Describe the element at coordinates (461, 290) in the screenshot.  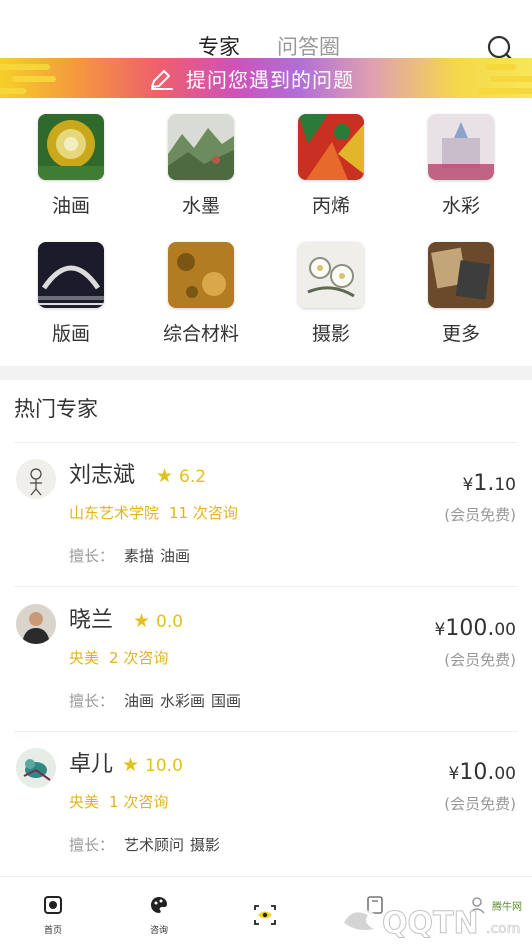
I see `category-more: 更多` at that location.